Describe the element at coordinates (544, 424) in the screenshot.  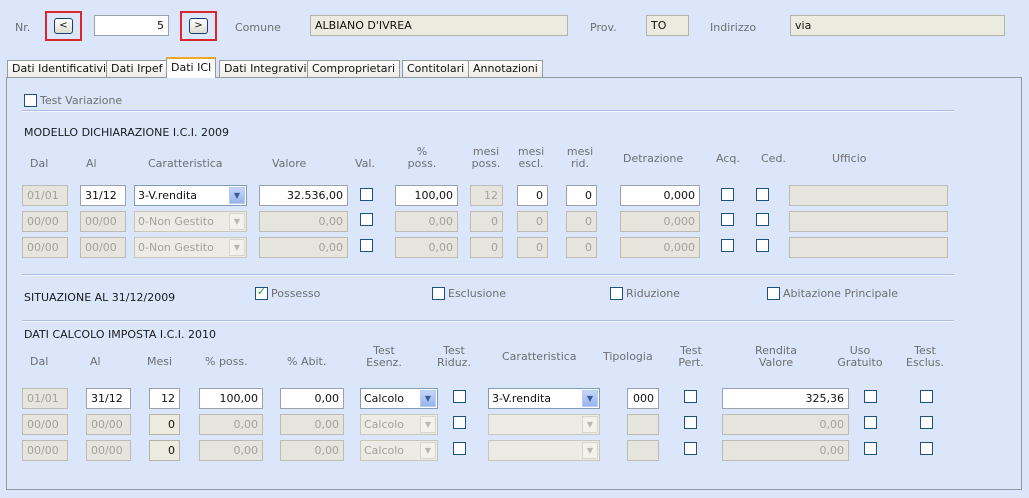
I see `calc-row2-caratteristica-select: ▼` at that location.